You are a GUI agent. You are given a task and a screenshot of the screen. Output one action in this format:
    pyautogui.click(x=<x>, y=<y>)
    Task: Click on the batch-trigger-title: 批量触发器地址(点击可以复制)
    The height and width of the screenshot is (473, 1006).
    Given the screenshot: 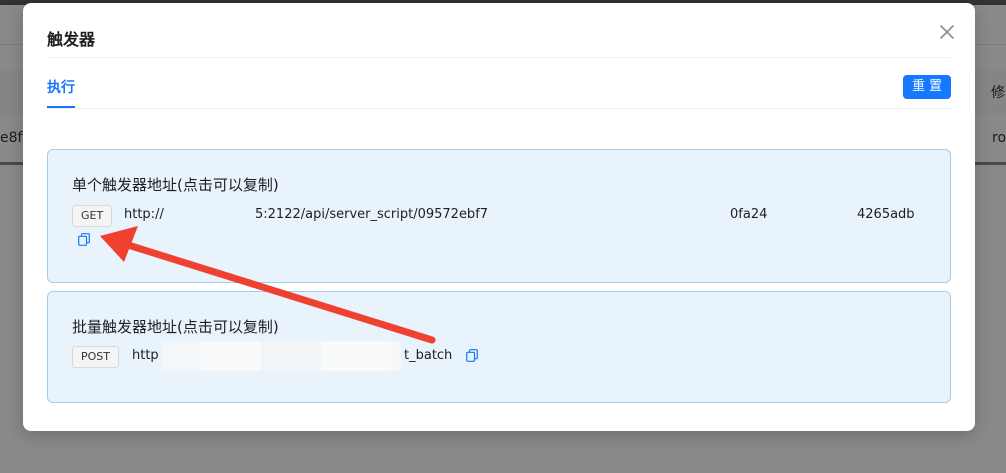 What is the action you would take?
    pyautogui.click(x=175, y=327)
    